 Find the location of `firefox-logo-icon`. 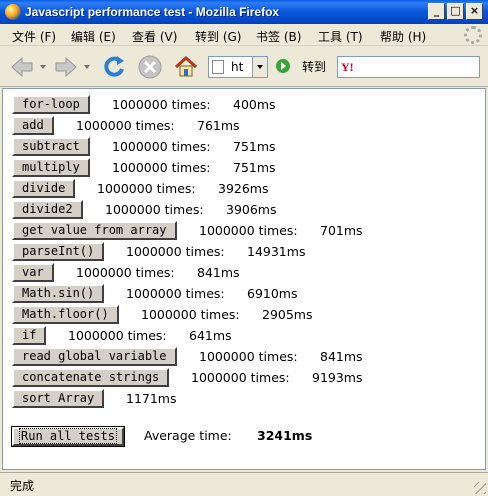

firefox-logo-icon is located at coordinates (13, 12).